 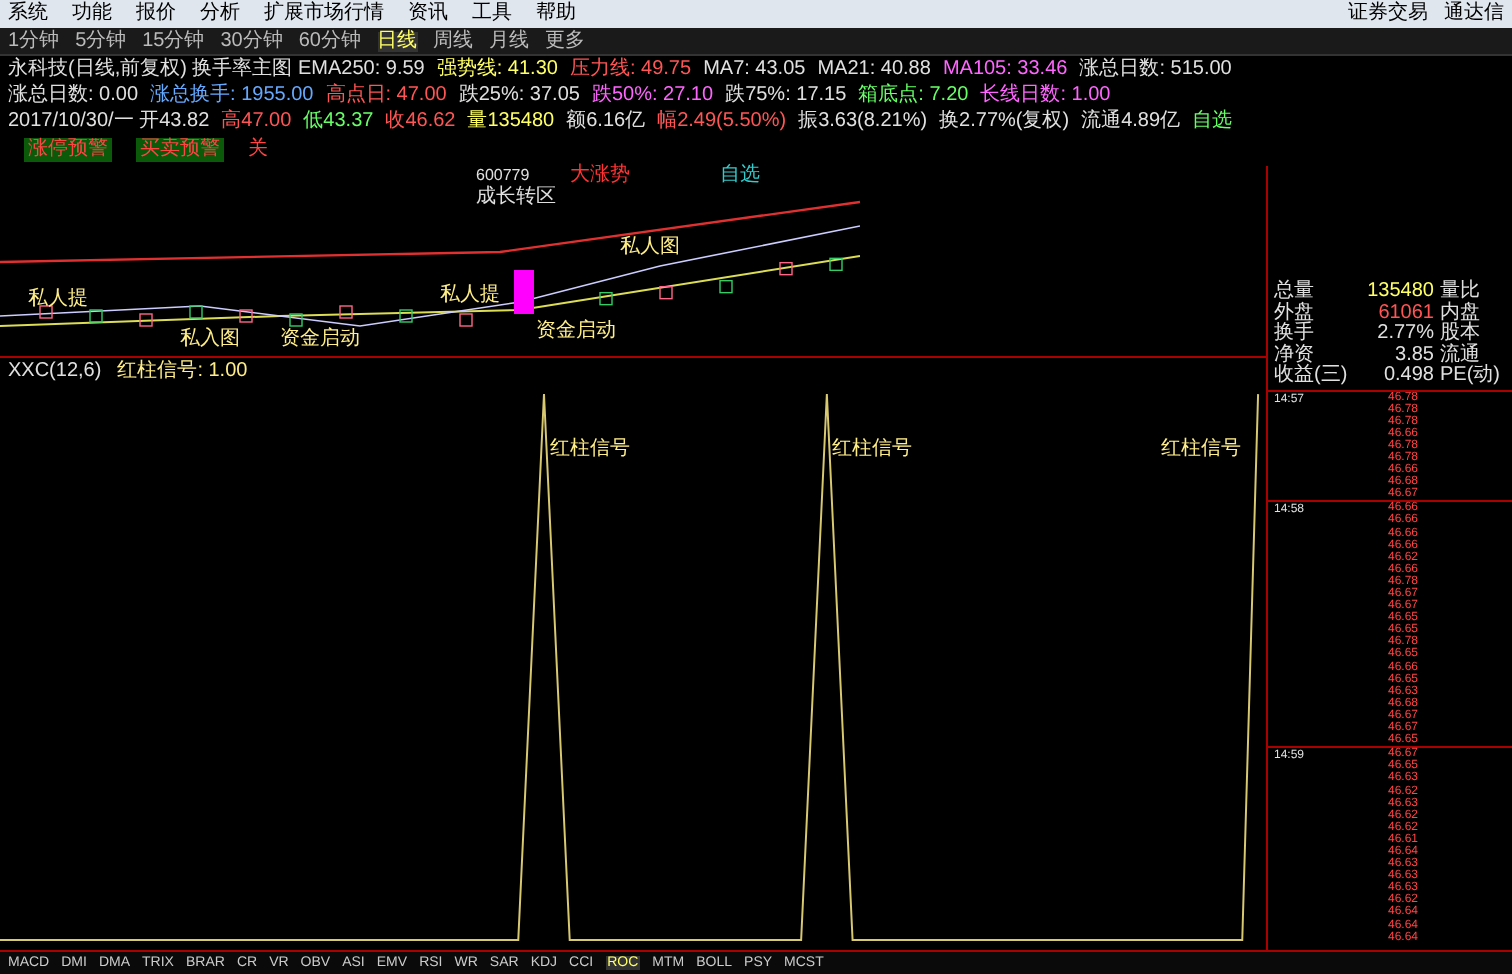 I want to click on stock-code: 600779, so click(x=503, y=176).